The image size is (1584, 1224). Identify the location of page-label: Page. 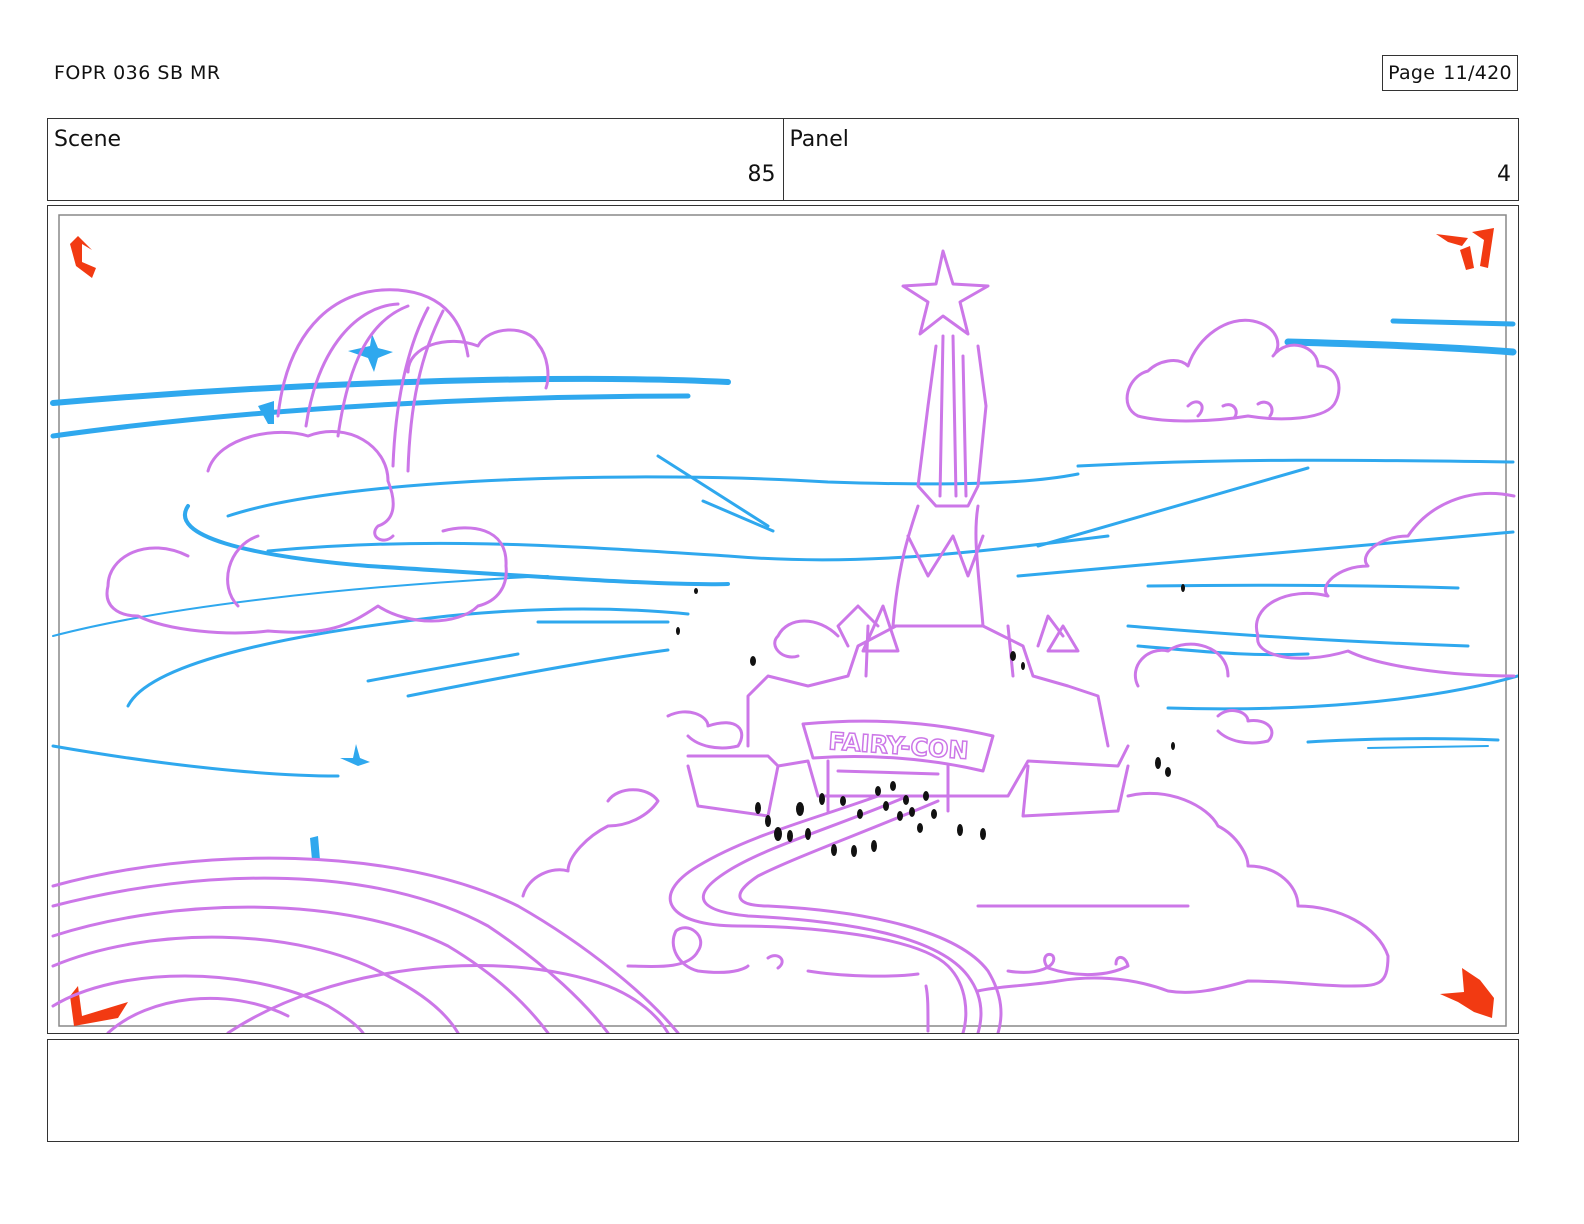
(1412, 73).